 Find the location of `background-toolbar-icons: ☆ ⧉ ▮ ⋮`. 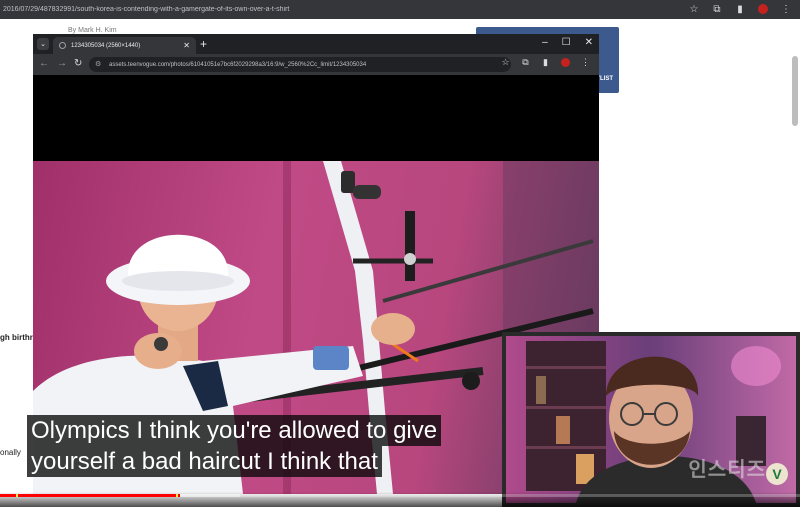

background-toolbar-icons: ☆ ⧉ ▮ ⋮ is located at coordinates (740, 9).